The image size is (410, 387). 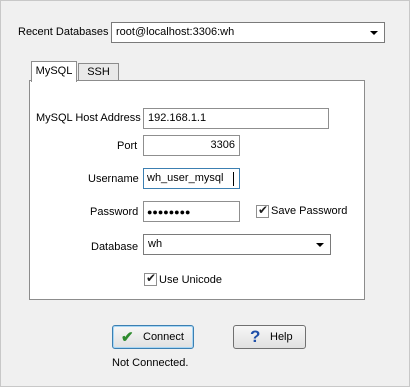 I want to click on connect-button-label: Connect, so click(x=163, y=337).